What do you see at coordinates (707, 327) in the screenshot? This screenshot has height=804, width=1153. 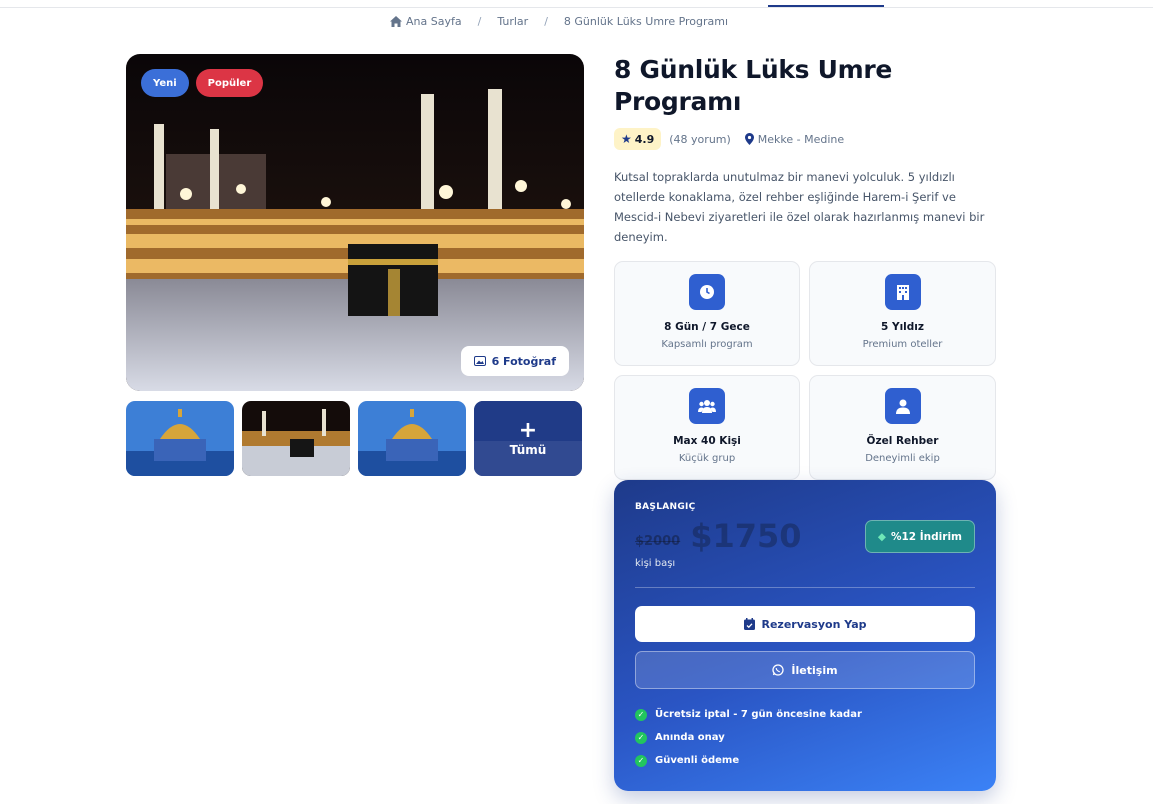 I see `feature-title: 8 Gün / 7 Gece` at bounding box center [707, 327].